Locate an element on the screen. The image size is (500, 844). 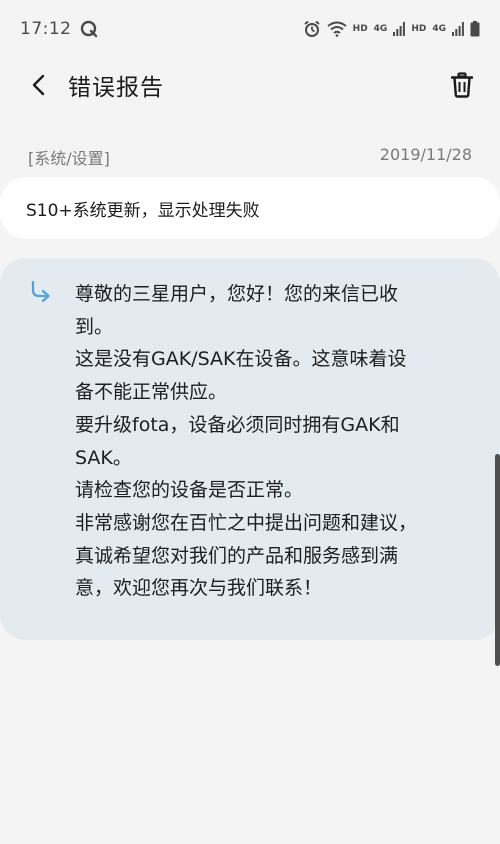
reply-line: 要升级fota，设备必须同时拥有GAK和 is located at coordinates (237, 424).